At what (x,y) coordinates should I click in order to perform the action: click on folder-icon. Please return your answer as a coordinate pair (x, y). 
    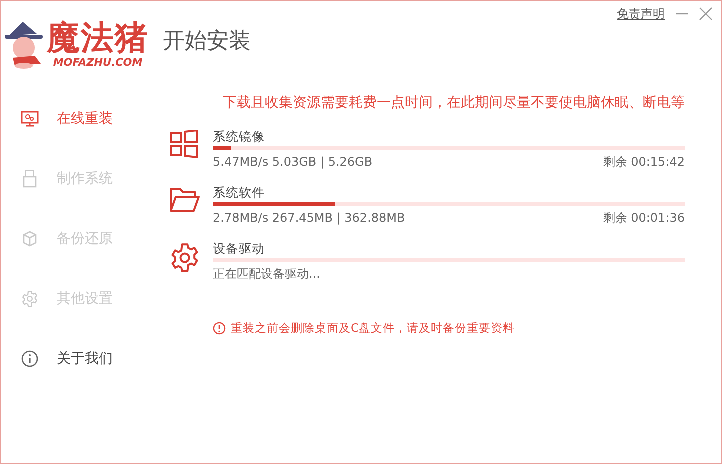
    Looking at the image, I should click on (185, 200).